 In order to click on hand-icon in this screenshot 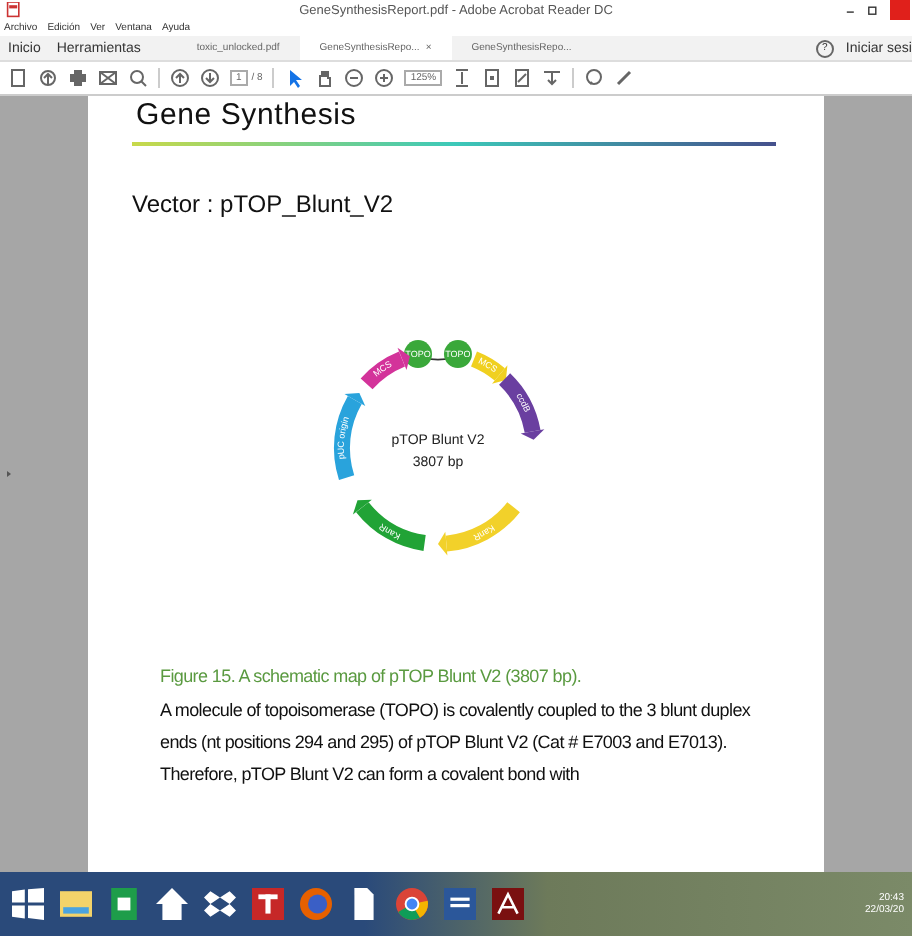, I will do `click(324, 78)`.